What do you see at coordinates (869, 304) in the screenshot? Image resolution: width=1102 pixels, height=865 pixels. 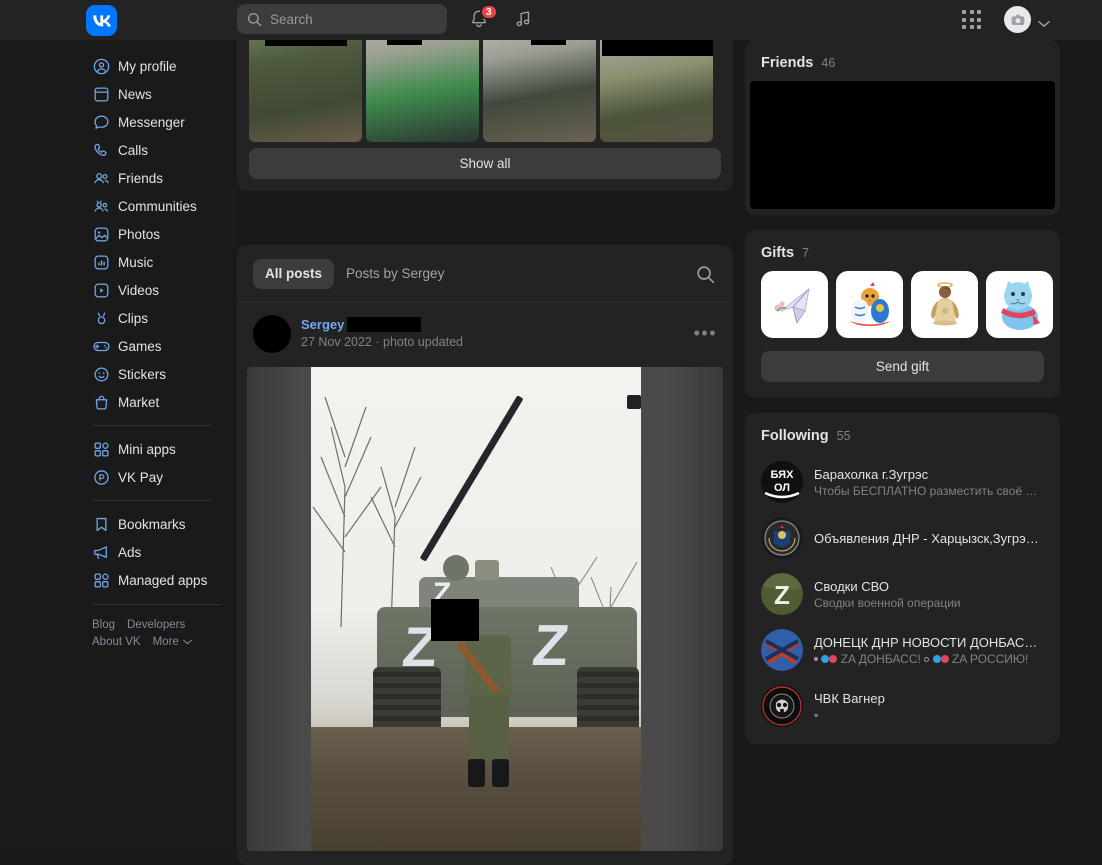 I see `gift-easter-eggs` at bounding box center [869, 304].